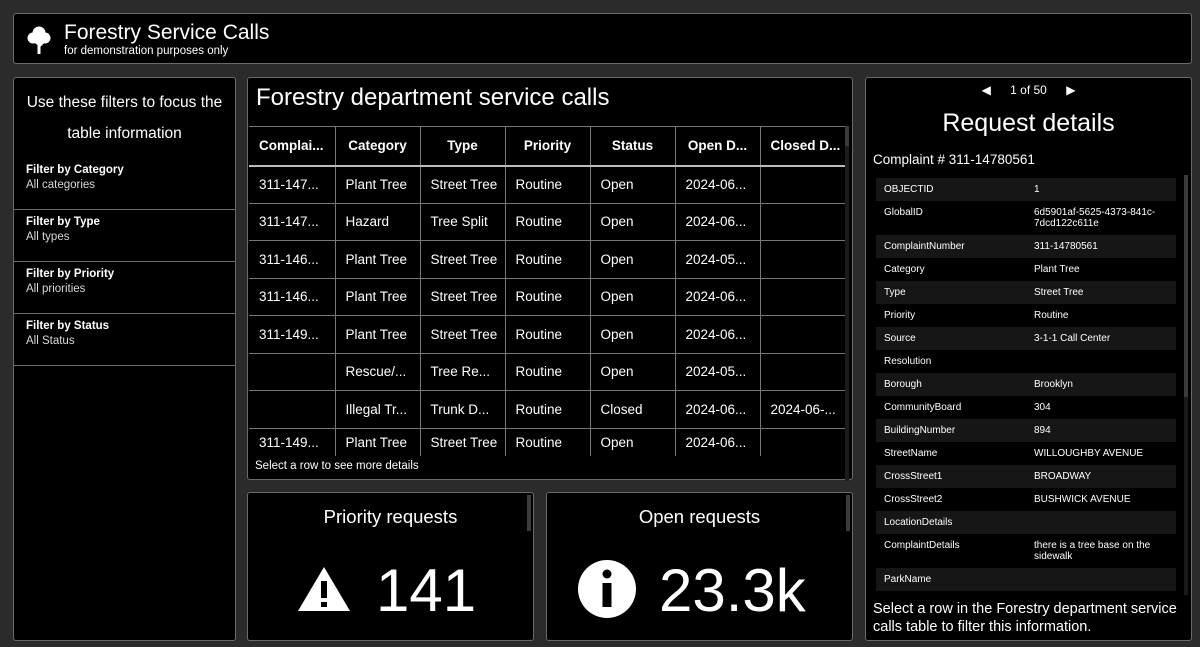 This screenshot has height=647, width=1200. Describe the element at coordinates (1072, 338) in the screenshot. I see `attribute-value: 3-1-1 Call Center` at that location.